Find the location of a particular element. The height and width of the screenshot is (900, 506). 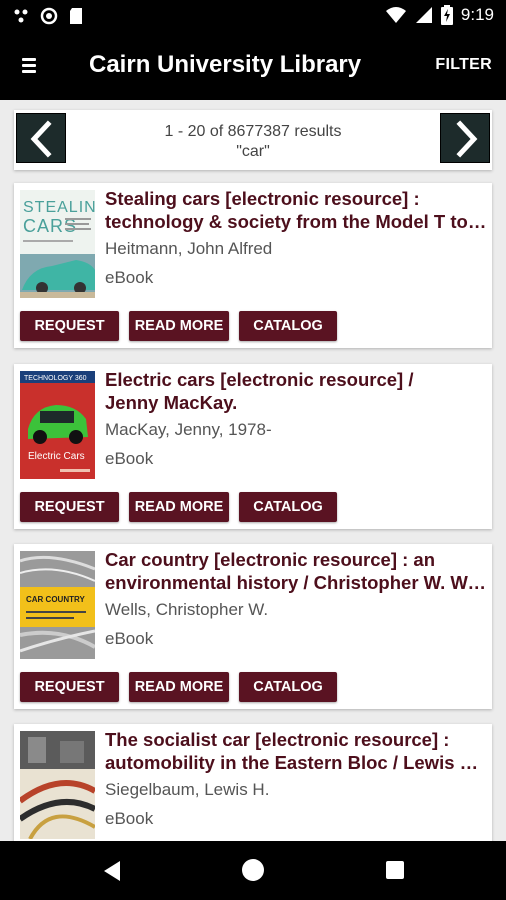

book-cover: CAR COUNTRY is located at coordinates (57, 605).